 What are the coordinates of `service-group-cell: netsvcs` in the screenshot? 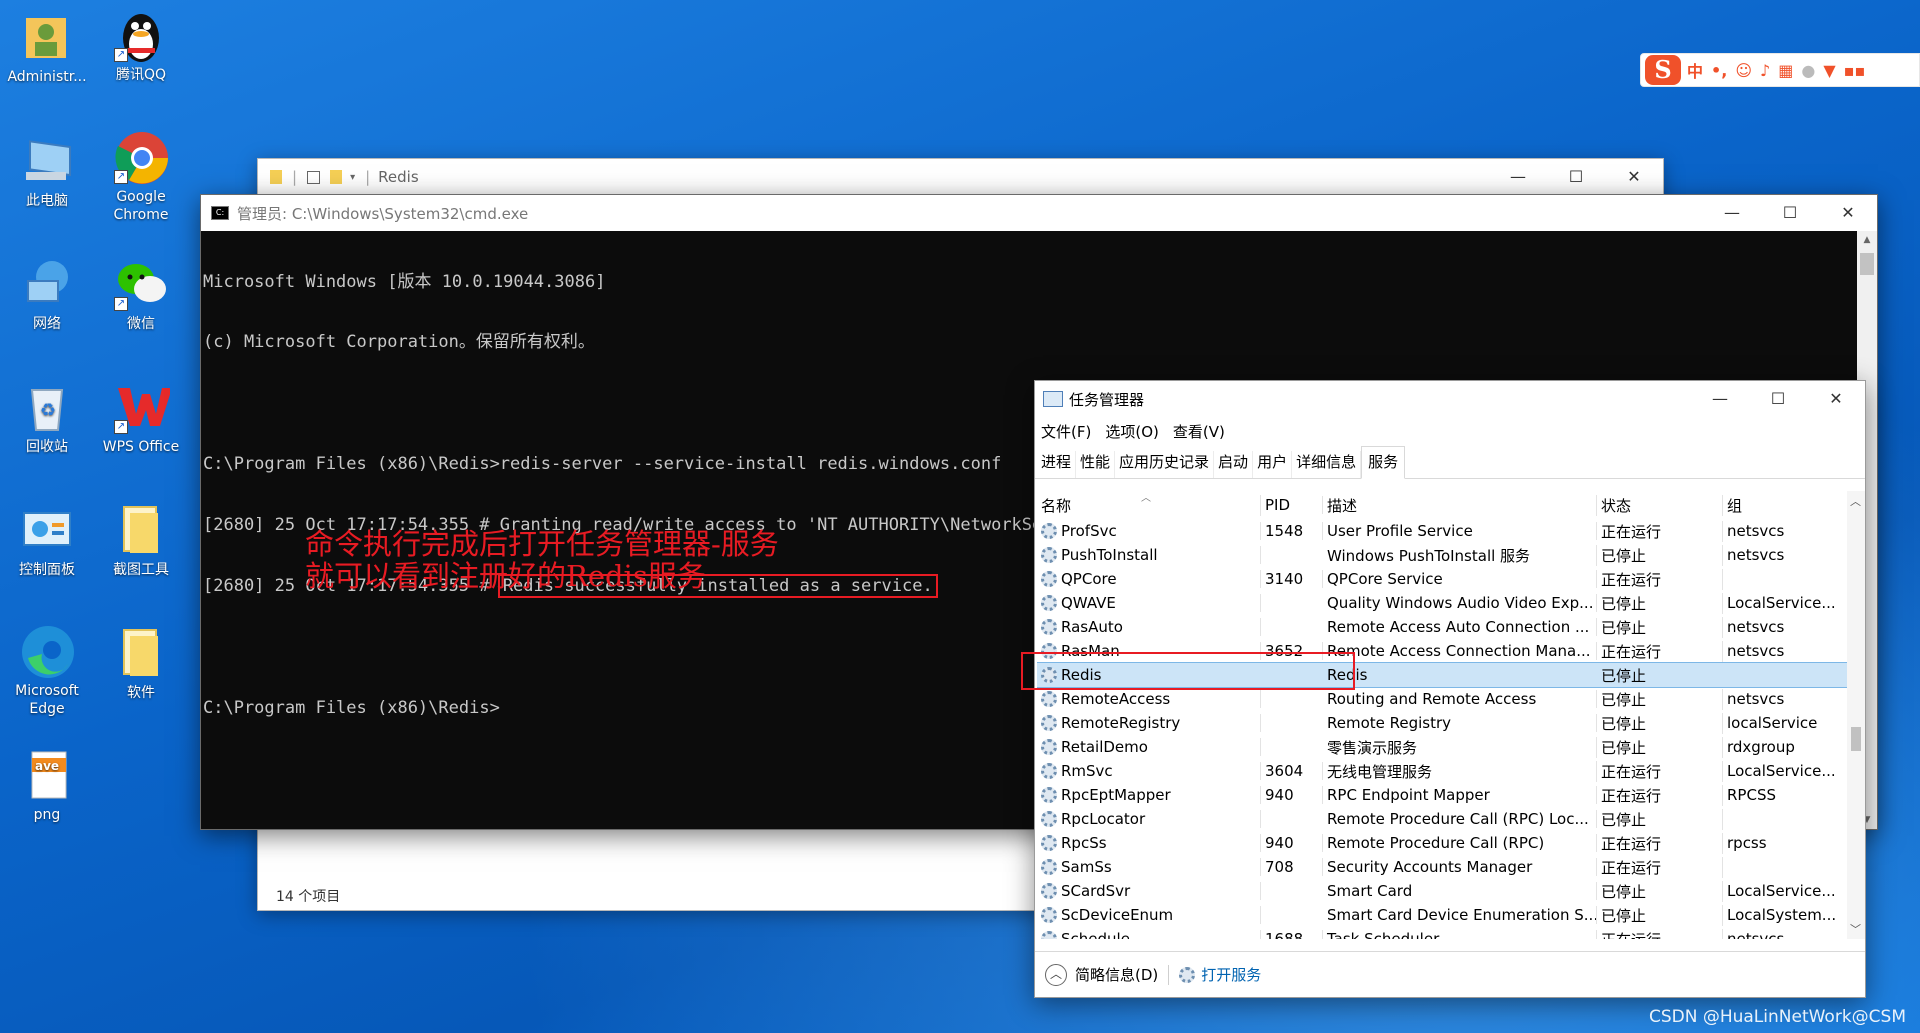 It's located at (1756, 627).